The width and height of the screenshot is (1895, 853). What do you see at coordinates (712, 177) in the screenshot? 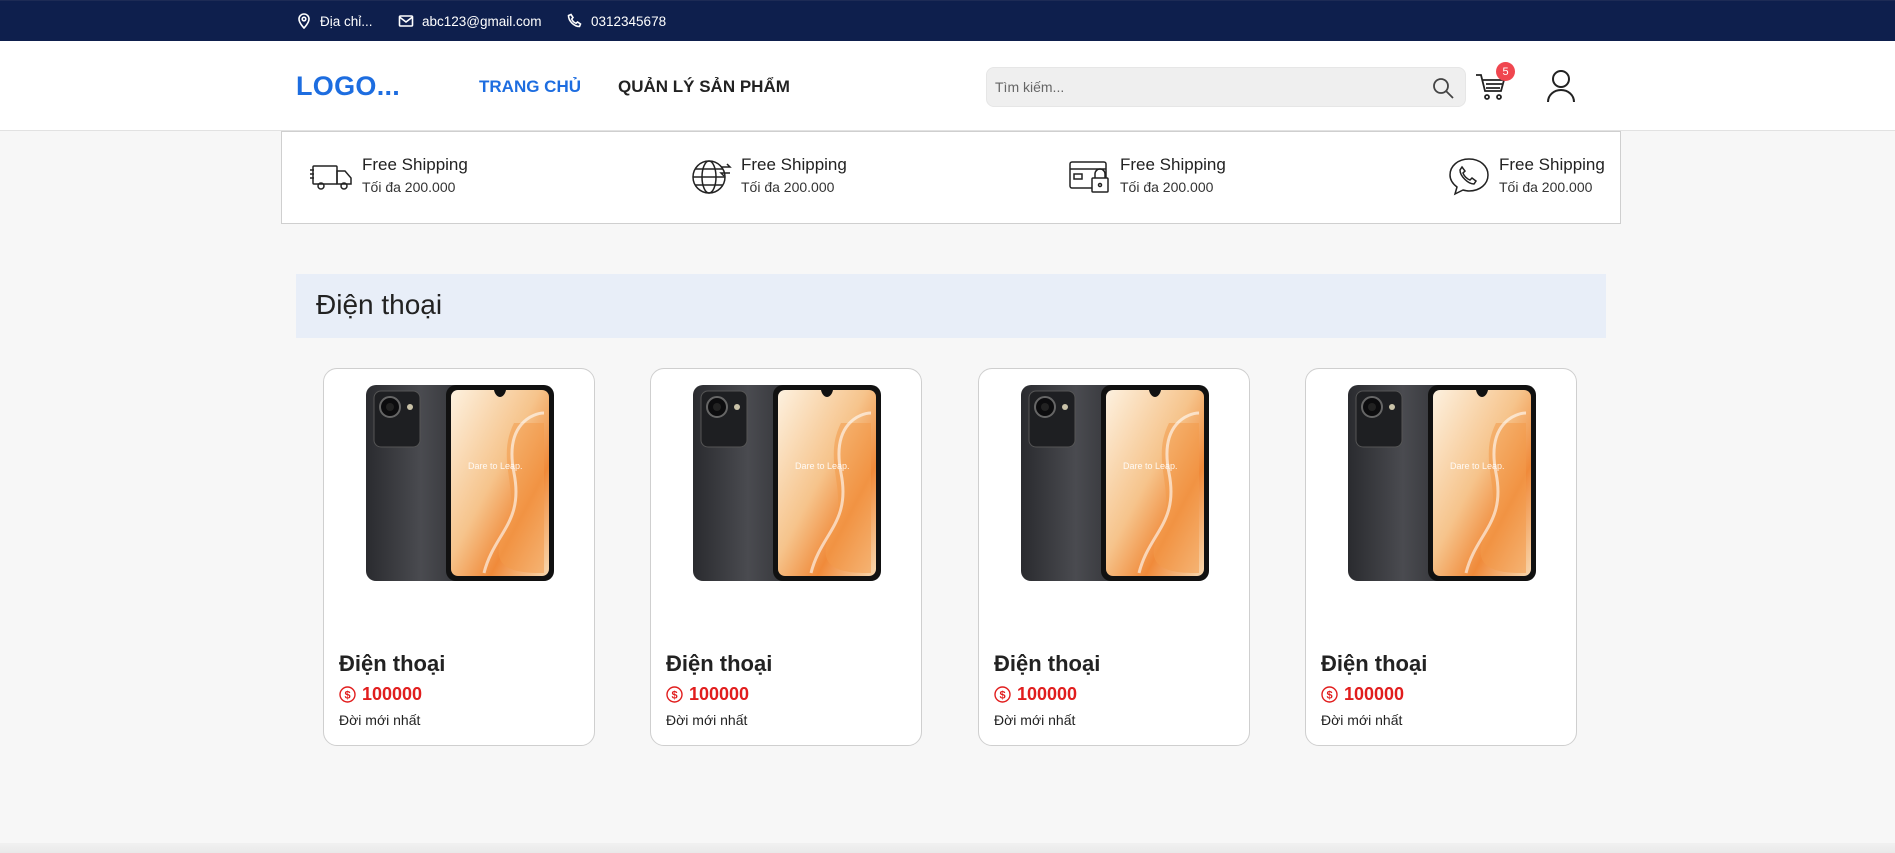
I see `globe-icon` at bounding box center [712, 177].